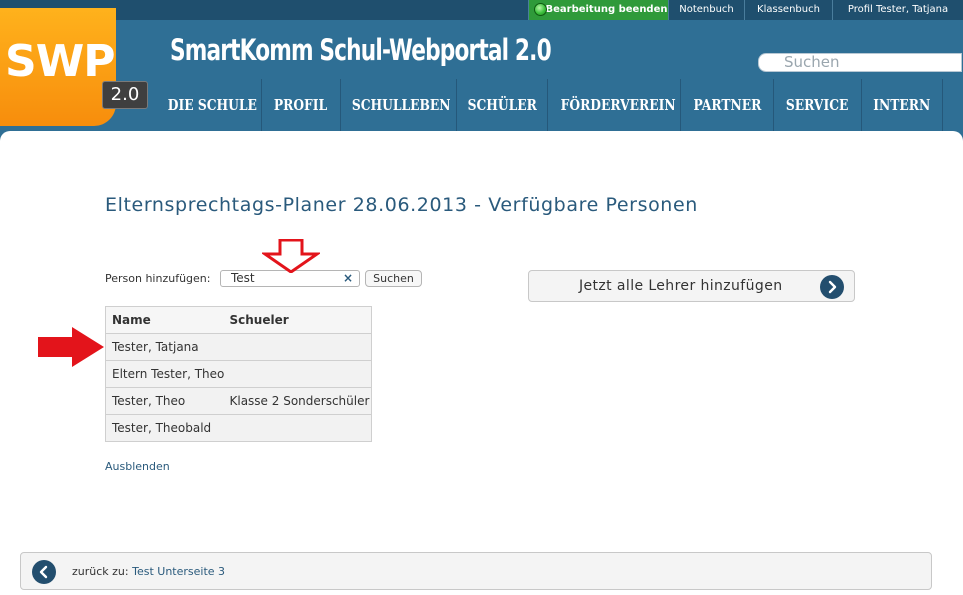 The width and height of the screenshot is (963, 595). I want to click on logo-text: SWP, so click(60, 61).